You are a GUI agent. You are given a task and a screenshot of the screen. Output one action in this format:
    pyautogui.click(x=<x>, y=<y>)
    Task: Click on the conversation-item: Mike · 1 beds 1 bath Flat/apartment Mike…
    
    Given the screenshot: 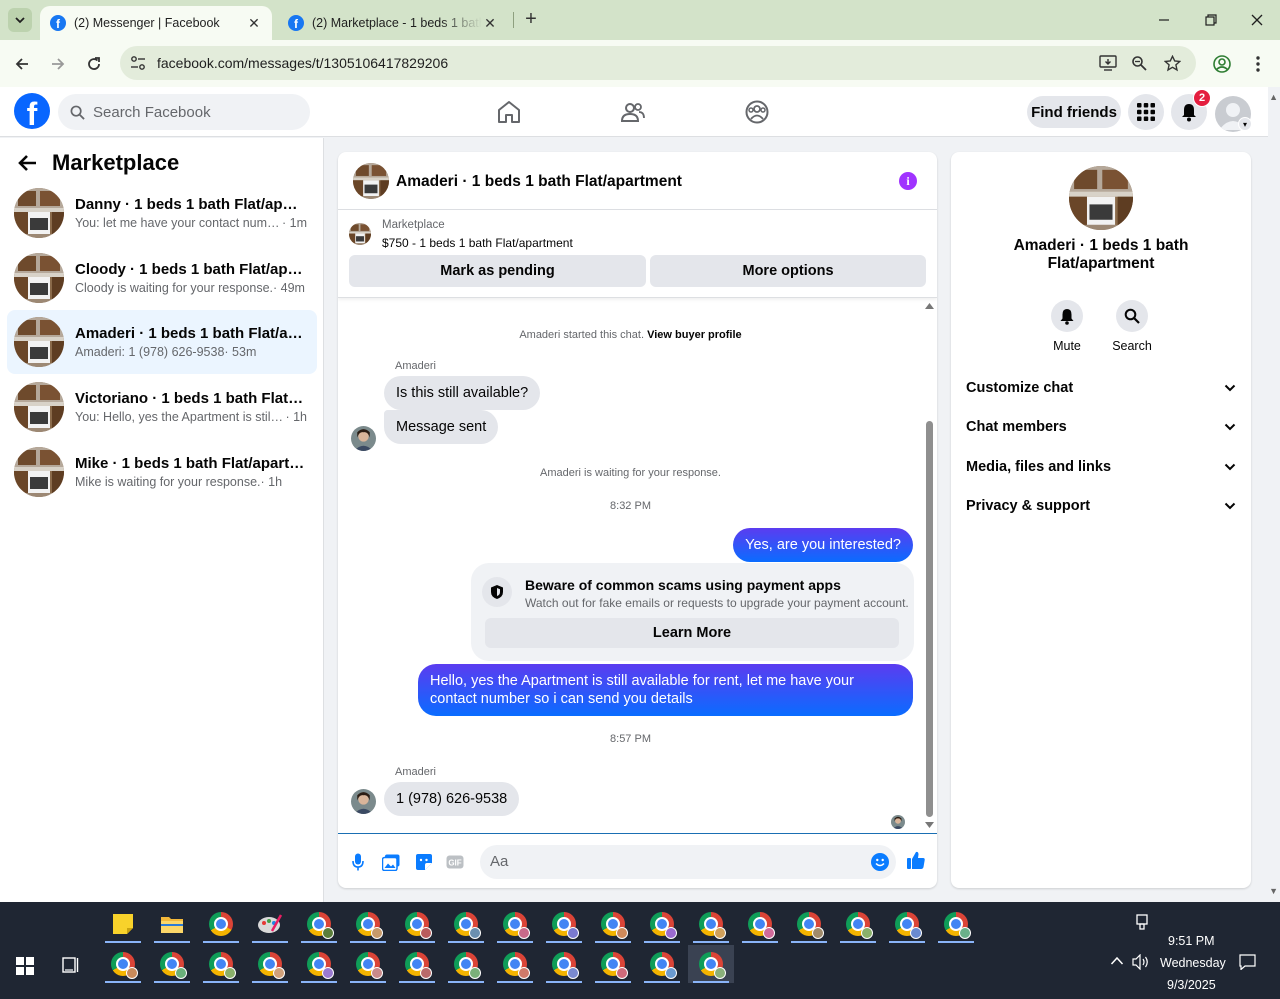 What is the action you would take?
    pyautogui.click(x=162, y=472)
    